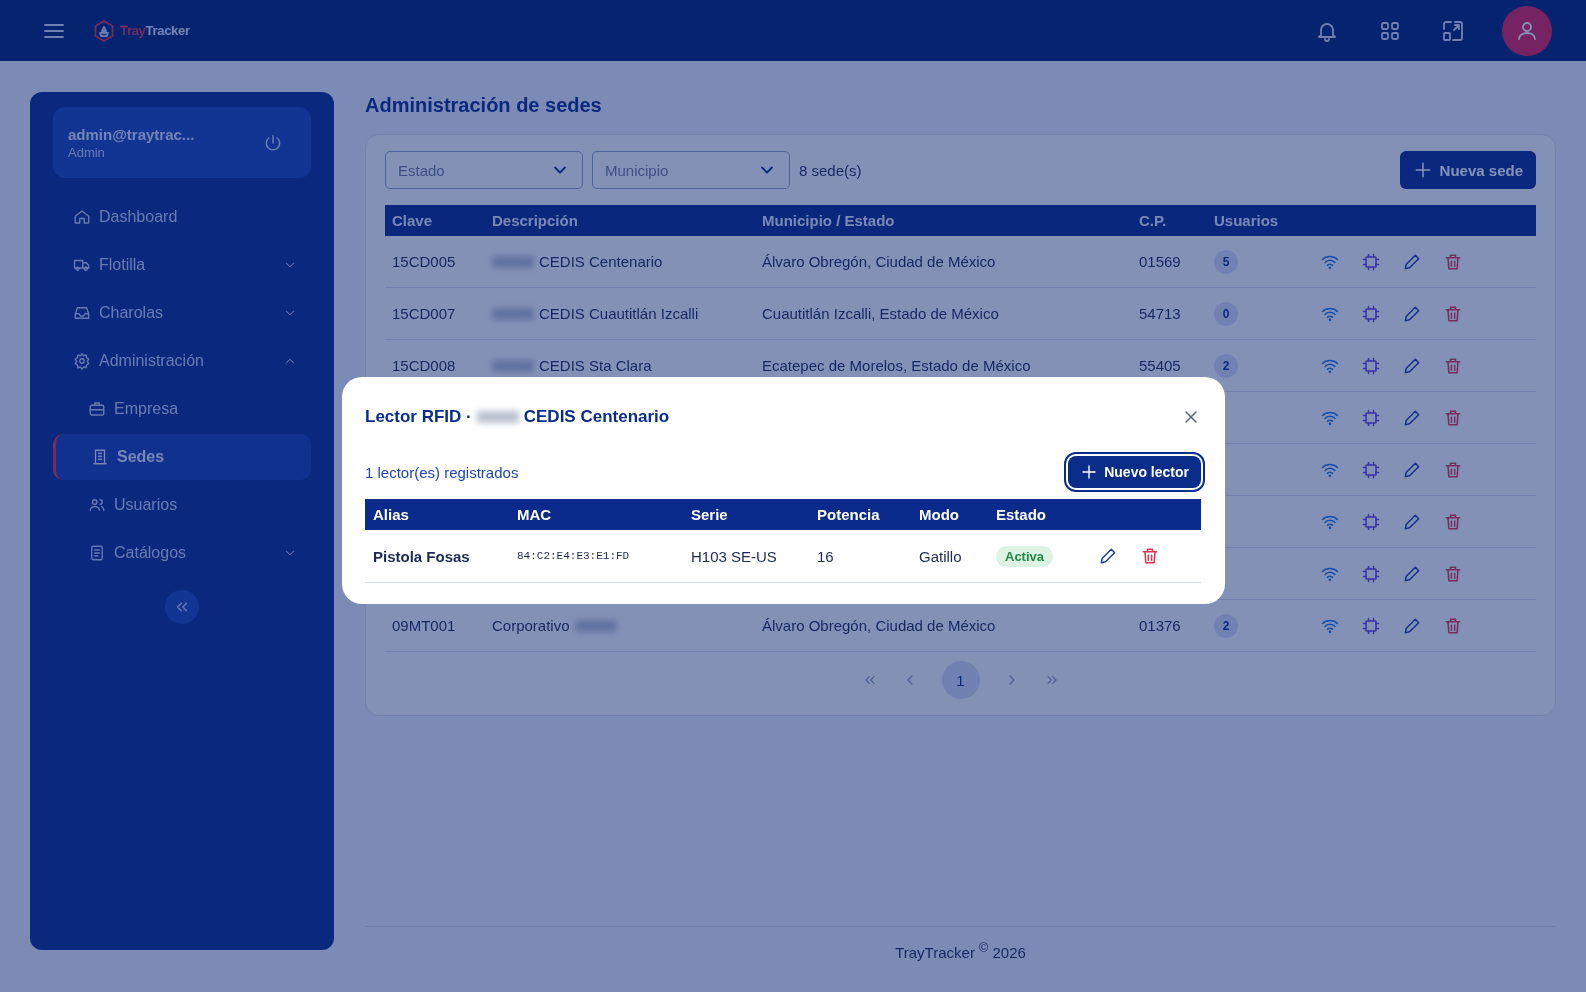 Image resolution: width=1586 pixels, height=992 pixels. Describe the element at coordinates (424, 625) in the screenshot. I see `table-cell-text: 09MT001` at that location.